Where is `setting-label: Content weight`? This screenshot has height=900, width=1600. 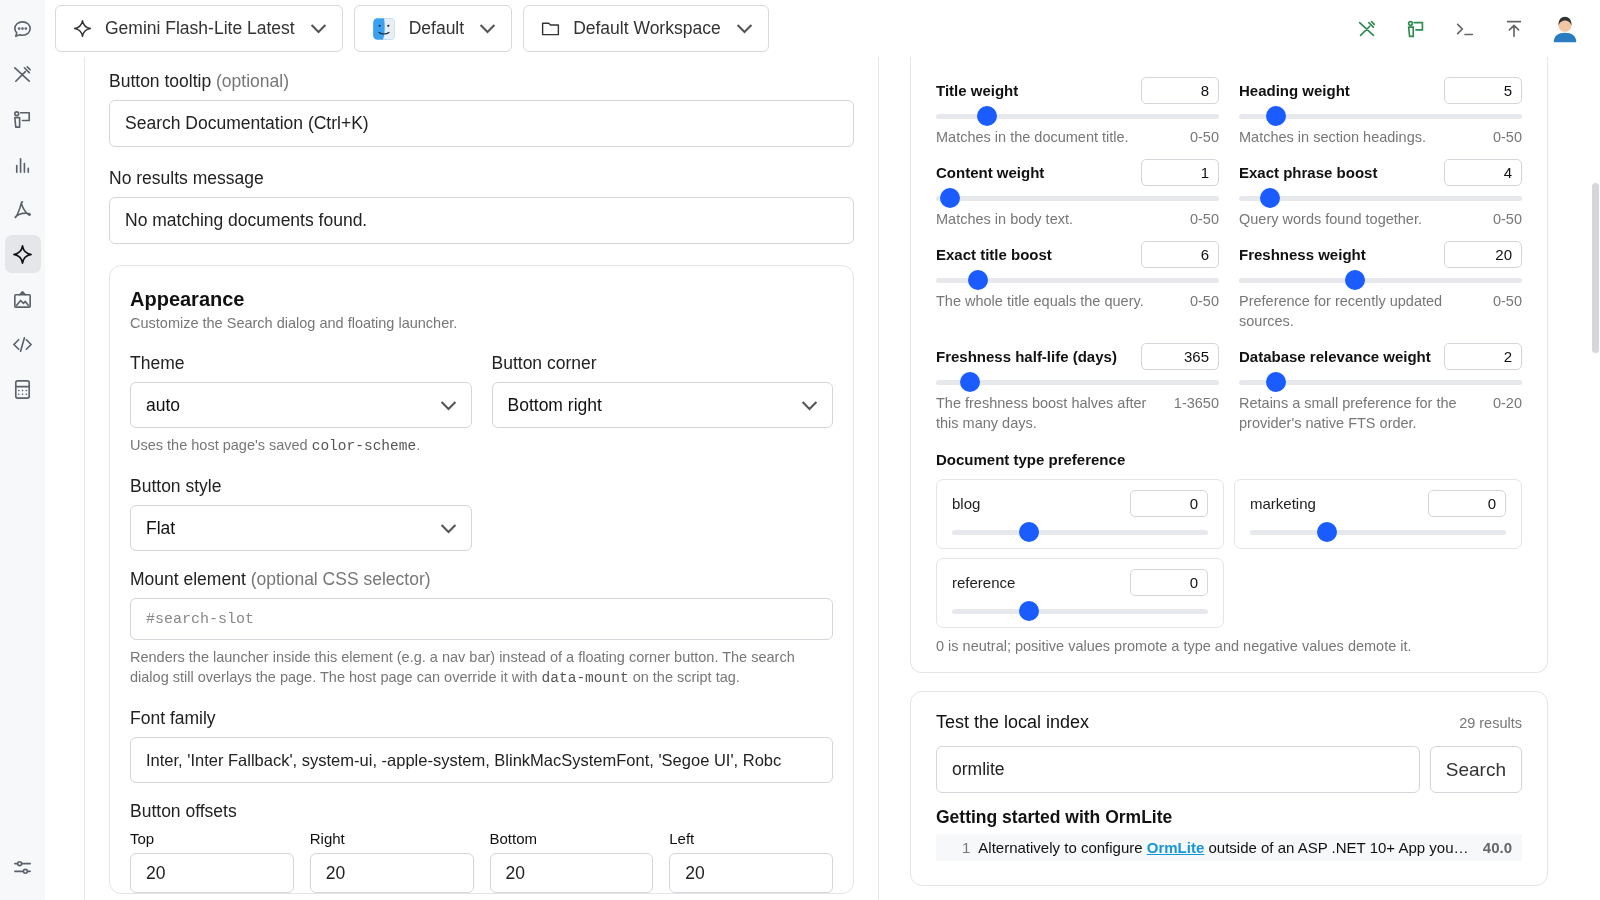
setting-label: Content weight is located at coordinates (990, 172).